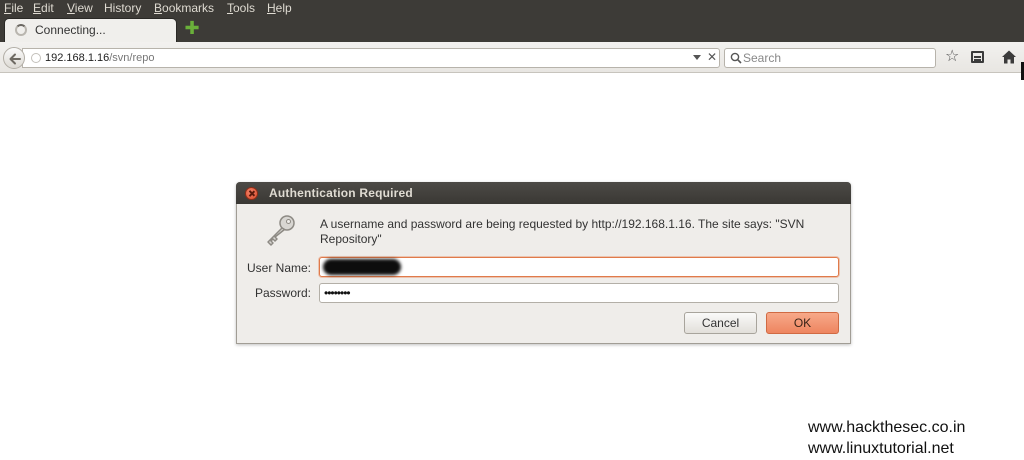 The width and height of the screenshot is (1024, 460). What do you see at coordinates (887, 427) in the screenshot?
I see `watermark-line-1: www.hackthesec.co.in` at bounding box center [887, 427].